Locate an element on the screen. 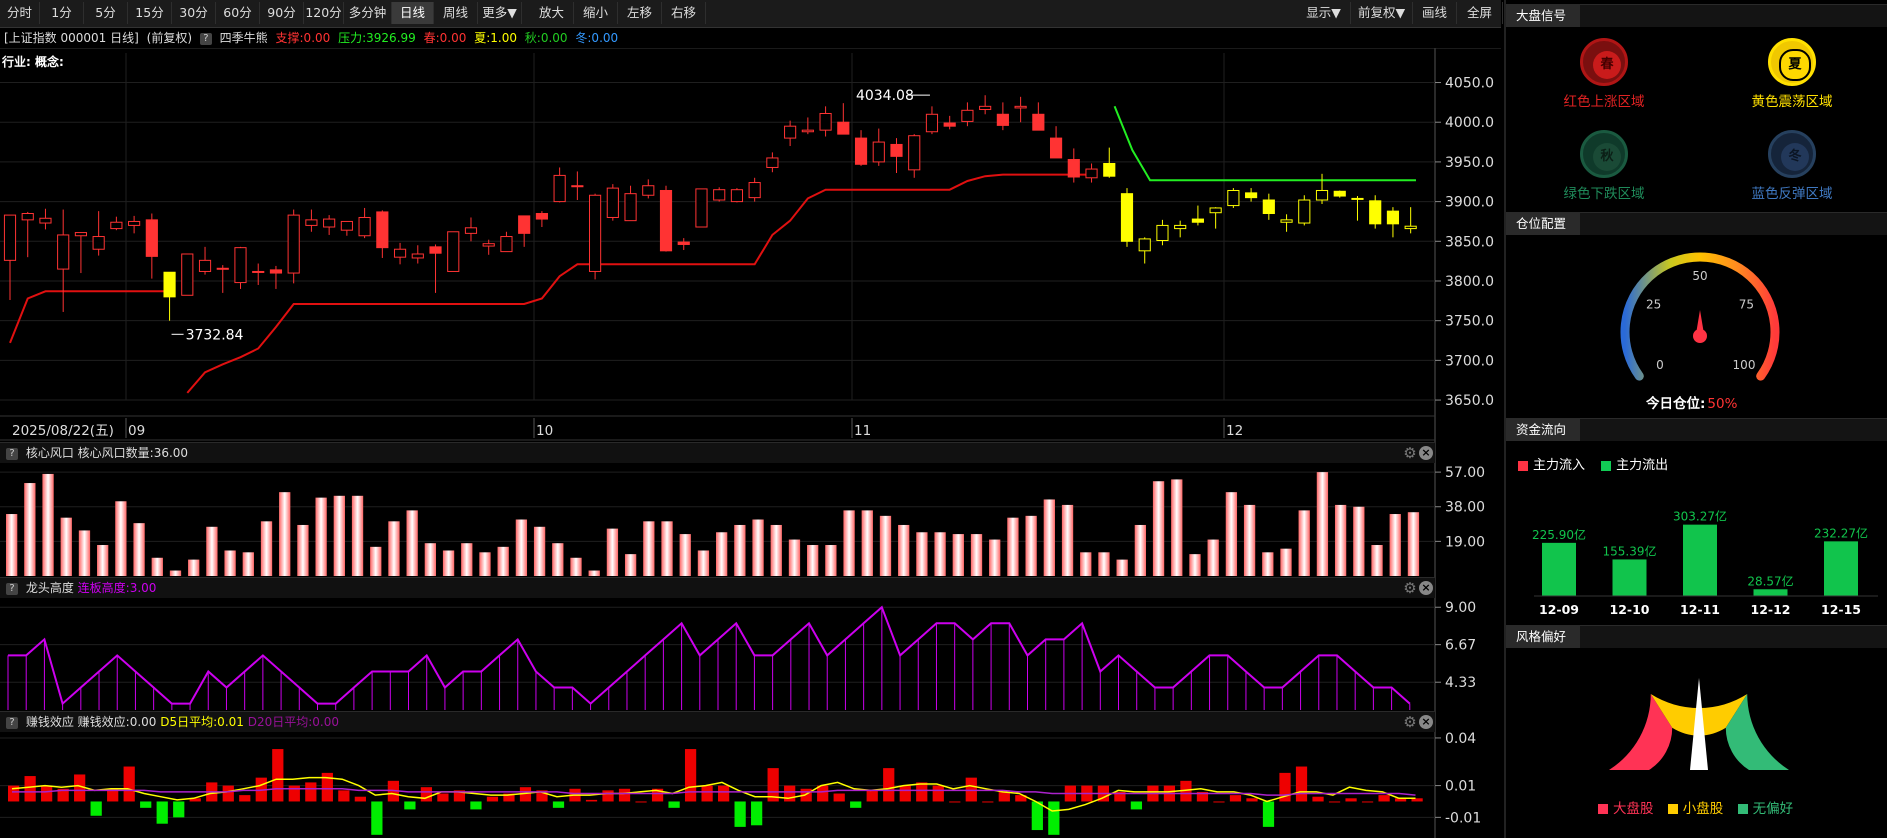 The image size is (1887, 838). indicator-name: 四季牛熊 is located at coordinates (243, 38).